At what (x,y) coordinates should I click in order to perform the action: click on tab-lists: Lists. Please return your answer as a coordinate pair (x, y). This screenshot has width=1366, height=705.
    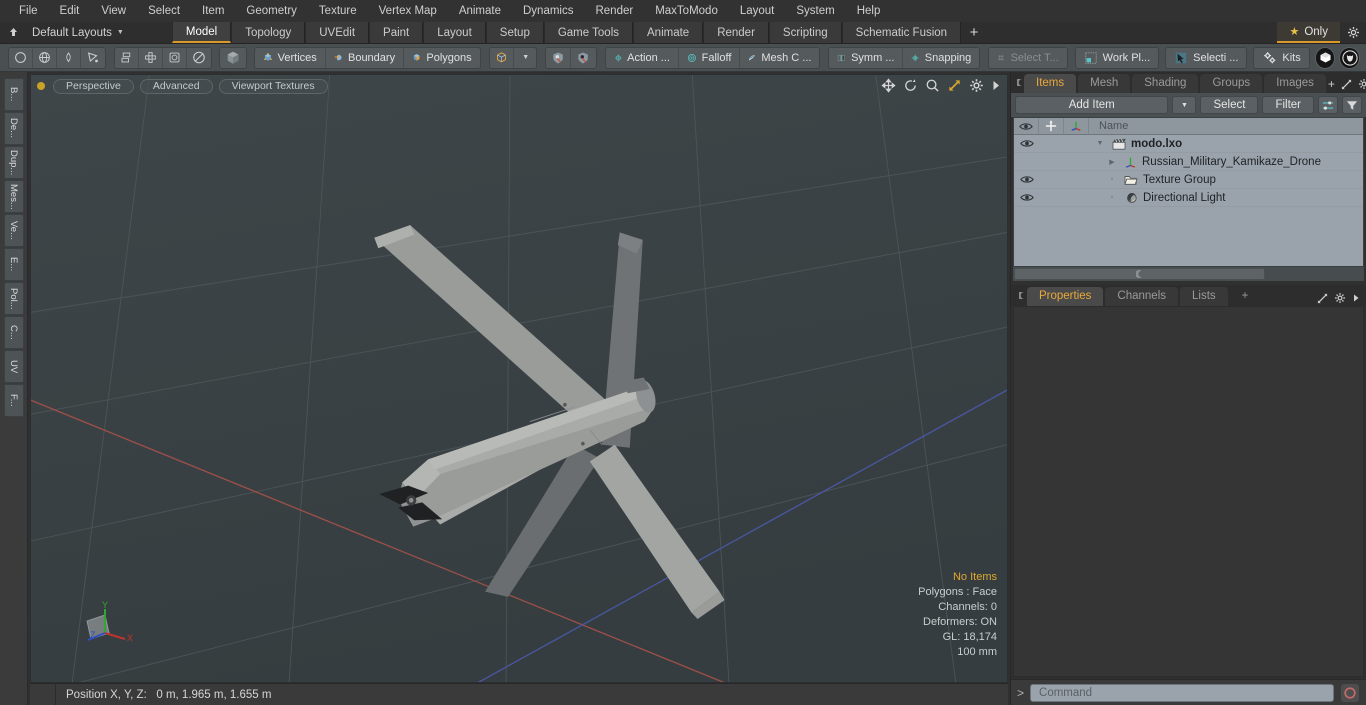
    Looking at the image, I should click on (1204, 296).